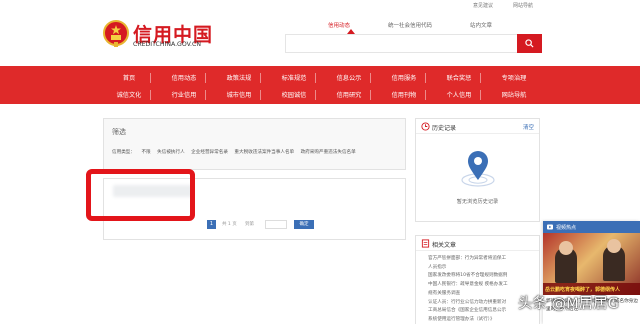 This screenshot has width=640, height=324. Describe the element at coordinates (123, 152) in the screenshot. I see `filter-label: 信用类型：` at that location.